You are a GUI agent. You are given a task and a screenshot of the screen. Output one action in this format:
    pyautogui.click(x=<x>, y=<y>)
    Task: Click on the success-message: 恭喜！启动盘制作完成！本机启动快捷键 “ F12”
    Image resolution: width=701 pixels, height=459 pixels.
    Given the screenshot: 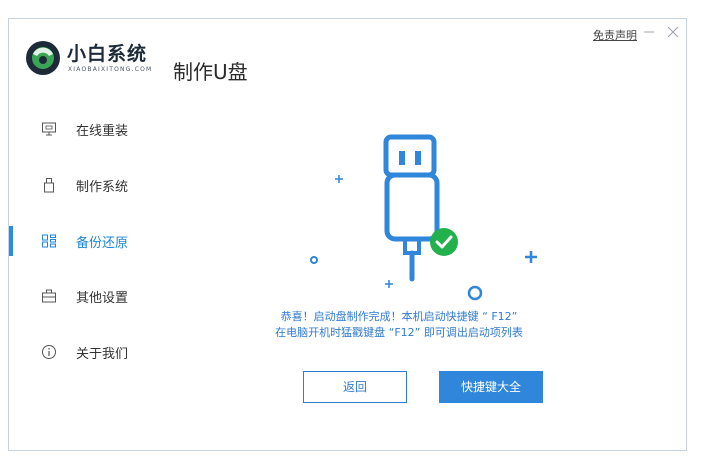 What is the action you would take?
    pyautogui.click(x=399, y=316)
    